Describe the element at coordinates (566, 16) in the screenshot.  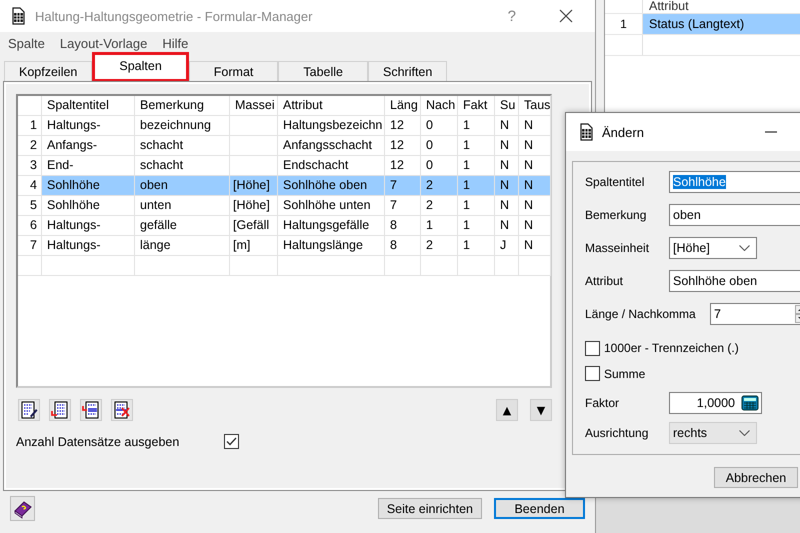
I see `close-icon` at that location.